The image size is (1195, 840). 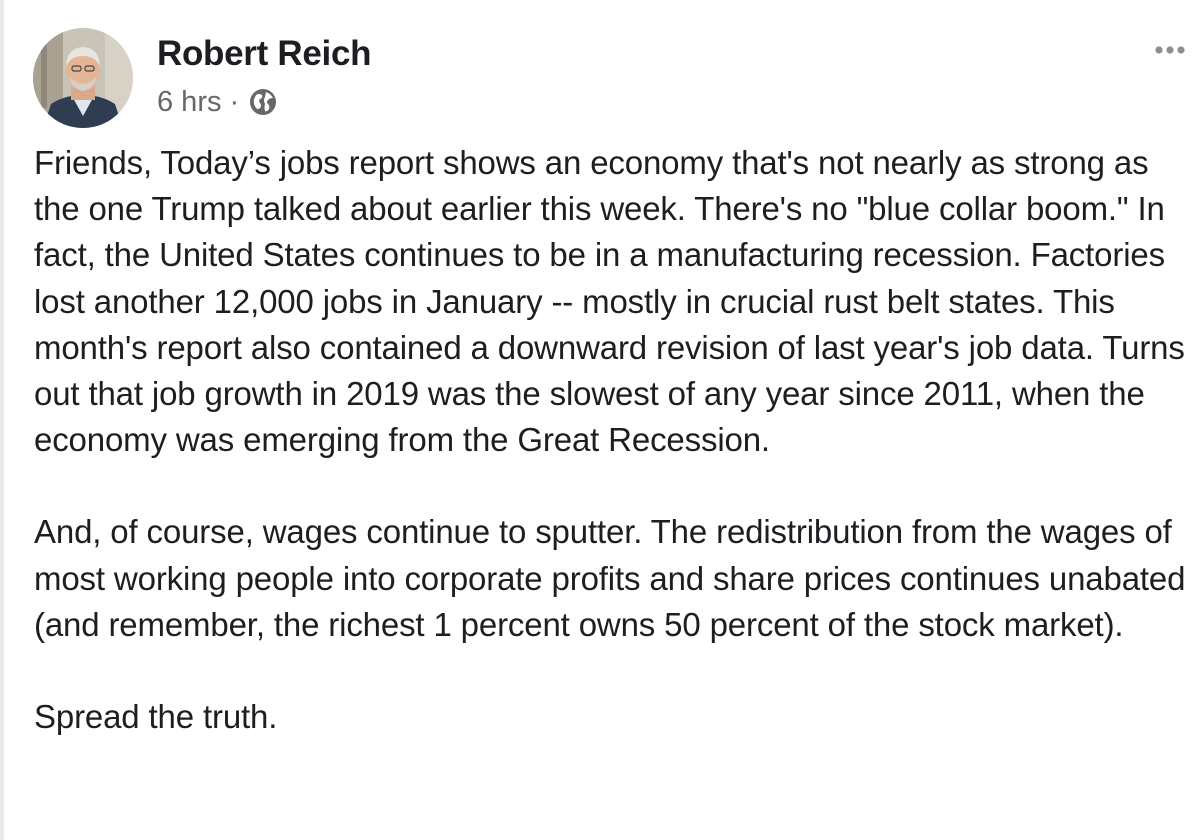 I want to click on globe-icon, so click(x=263, y=102).